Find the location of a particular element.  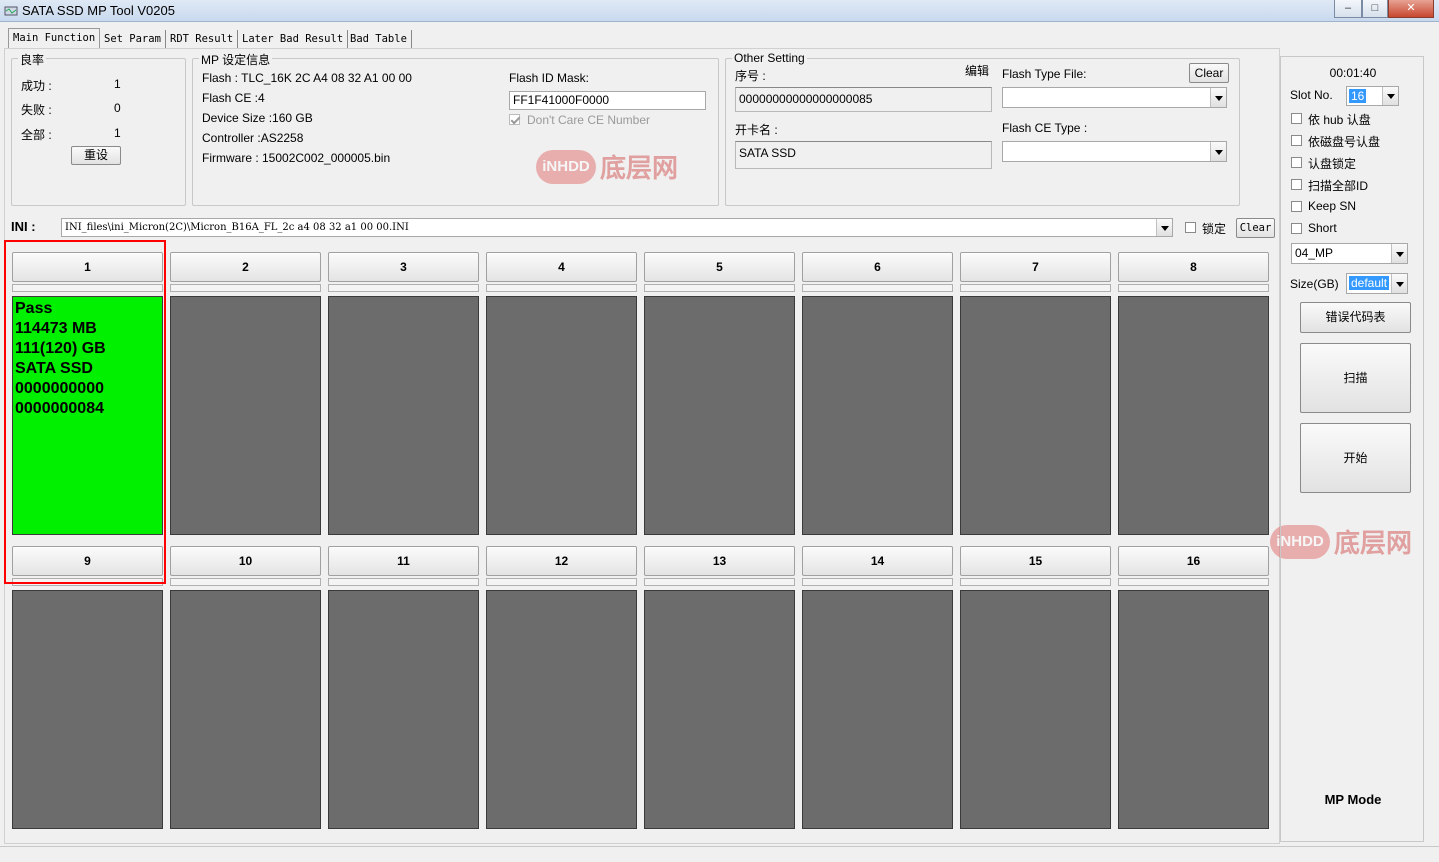

title-bar: SATA SSD MP Tool V0205 – □ ✕ is located at coordinates (719, 11).